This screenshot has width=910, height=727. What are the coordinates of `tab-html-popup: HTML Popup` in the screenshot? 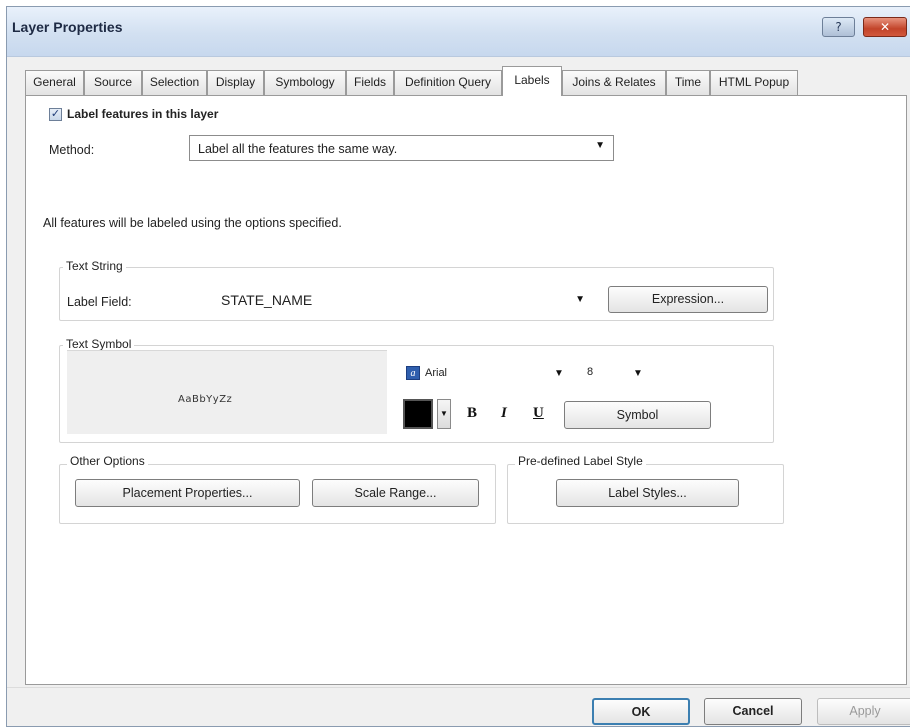 It's located at (754, 82).